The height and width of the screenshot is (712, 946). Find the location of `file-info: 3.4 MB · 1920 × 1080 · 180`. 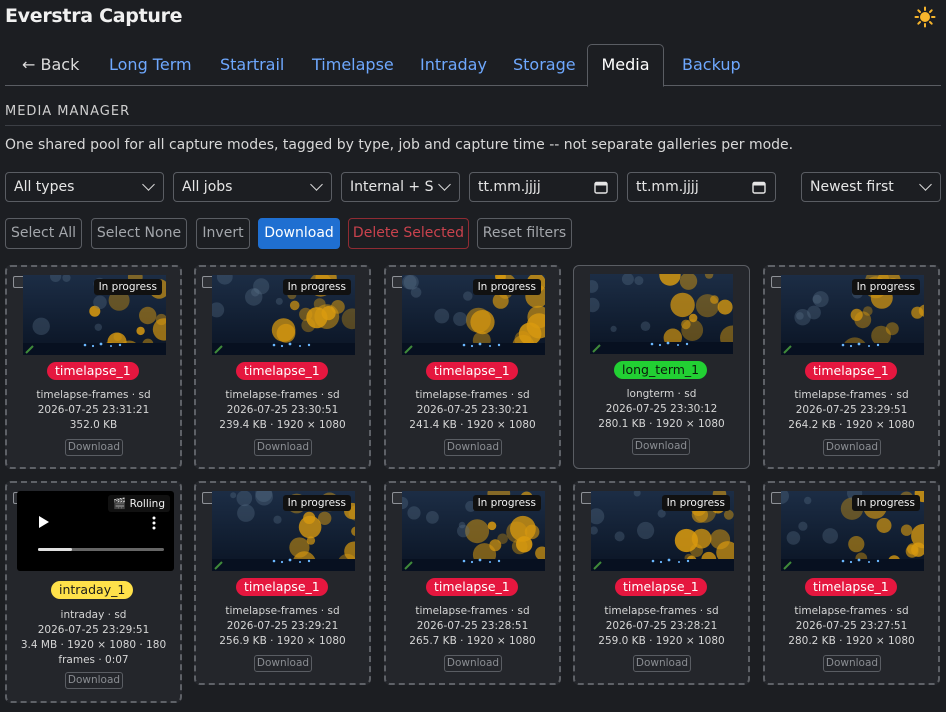

file-info: 3.4 MB · 1920 × 1080 · 180 is located at coordinates (93, 645).